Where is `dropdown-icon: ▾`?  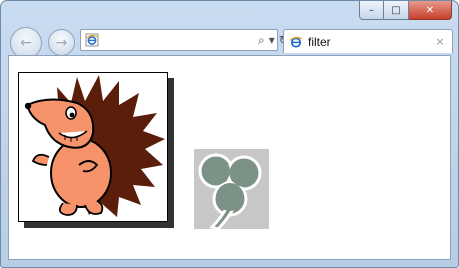 dropdown-icon: ▾ is located at coordinates (272, 40).